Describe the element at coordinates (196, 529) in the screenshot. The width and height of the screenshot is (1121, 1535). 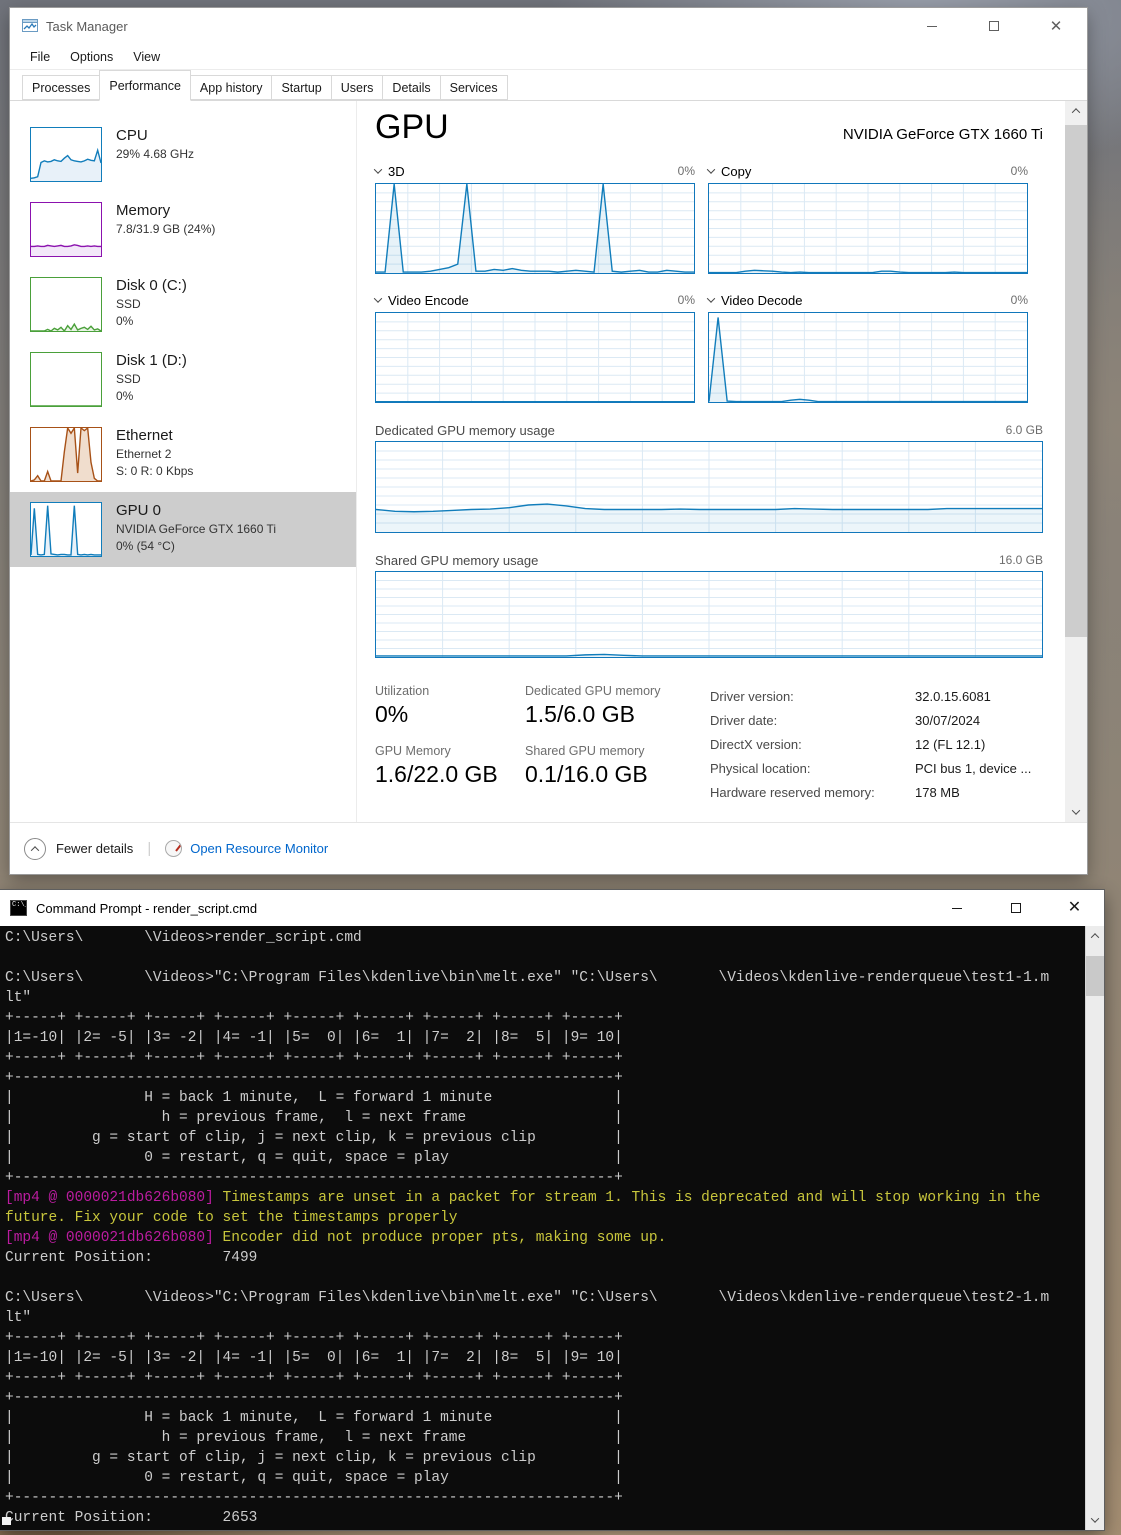
I see `gpu0-device: NVIDIA GeForce GTX 1660 Ti` at that location.